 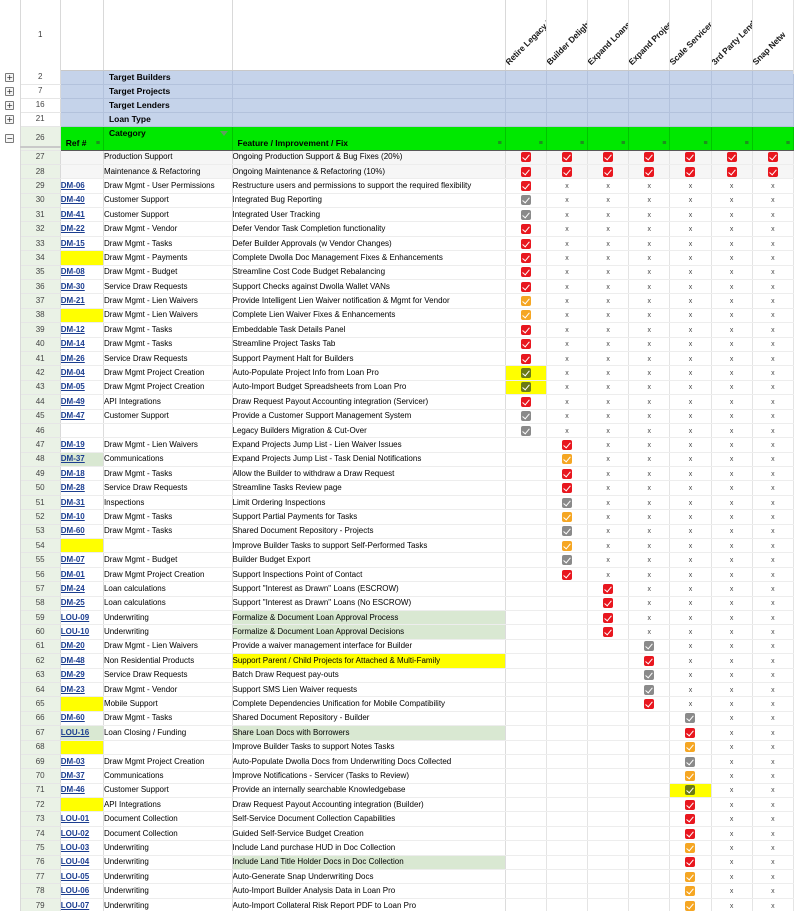 What do you see at coordinates (369, 359) in the screenshot?
I see `cell-feature: Support Payment Halt for Builders` at bounding box center [369, 359].